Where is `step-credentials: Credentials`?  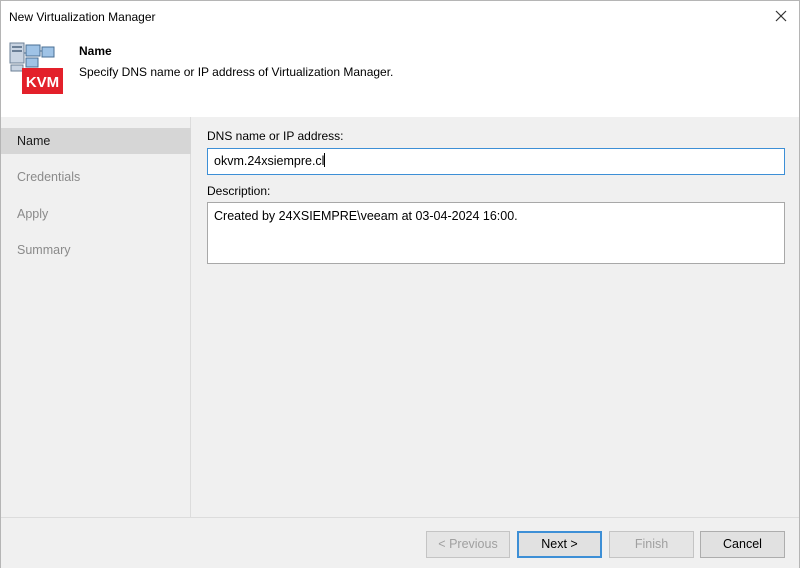 step-credentials: Credentials is located at coordinates (96, 177).